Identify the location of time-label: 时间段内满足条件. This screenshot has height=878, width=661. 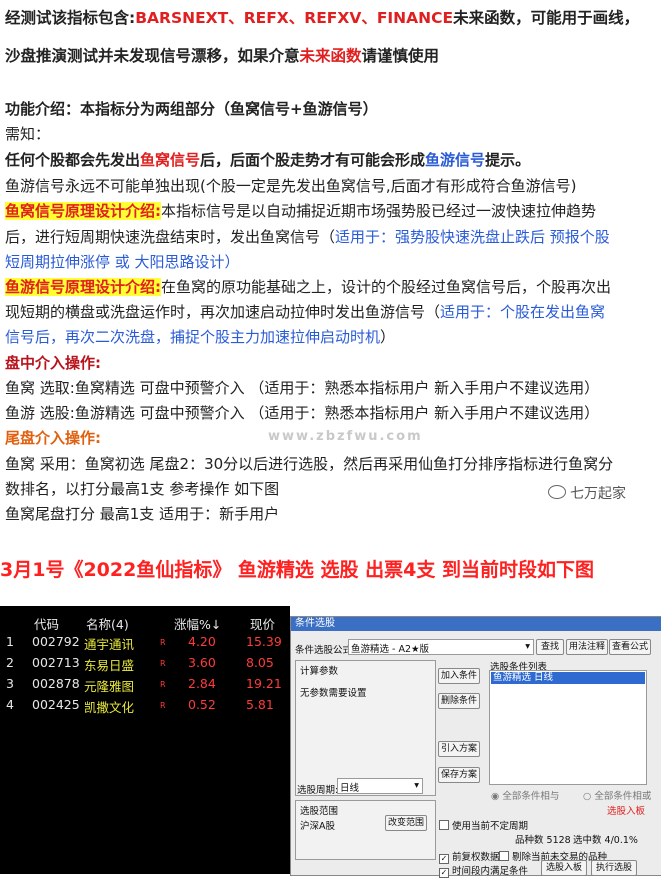
(490, 871).